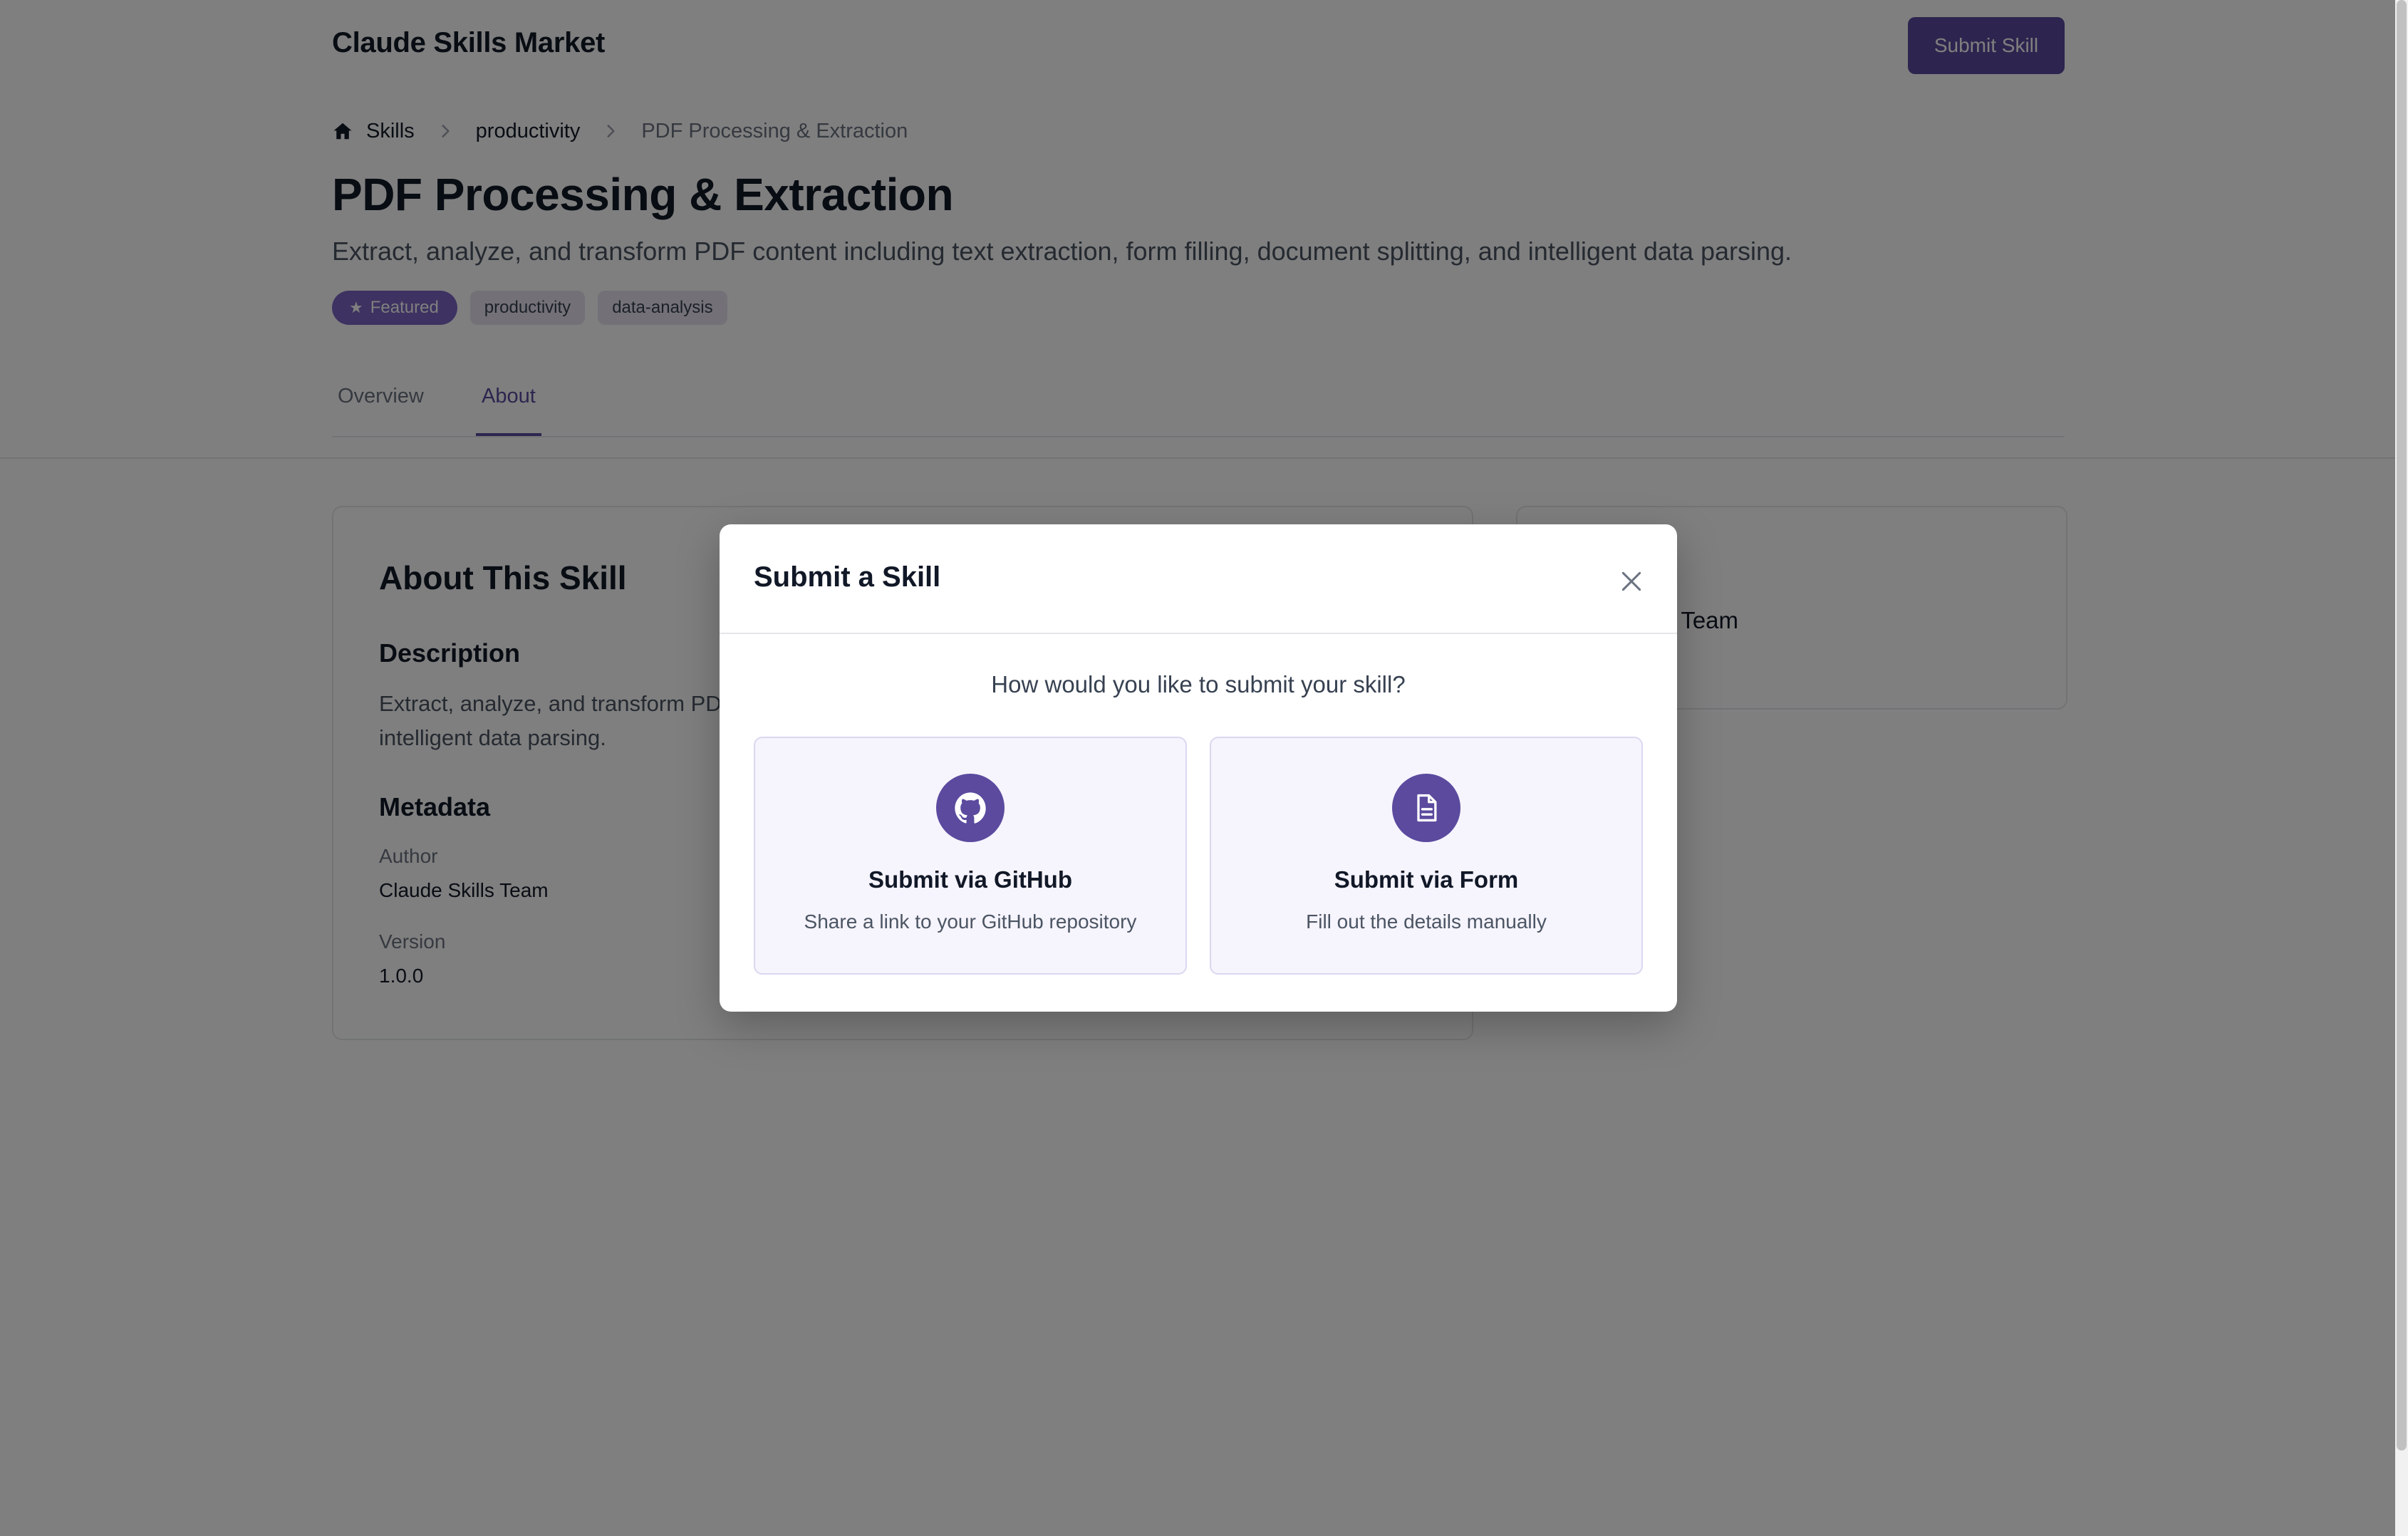 This screenshot has height=1536, width=2408. I want to click on form-option-subtitle: Fill out the details manually, so click(1426, 921).